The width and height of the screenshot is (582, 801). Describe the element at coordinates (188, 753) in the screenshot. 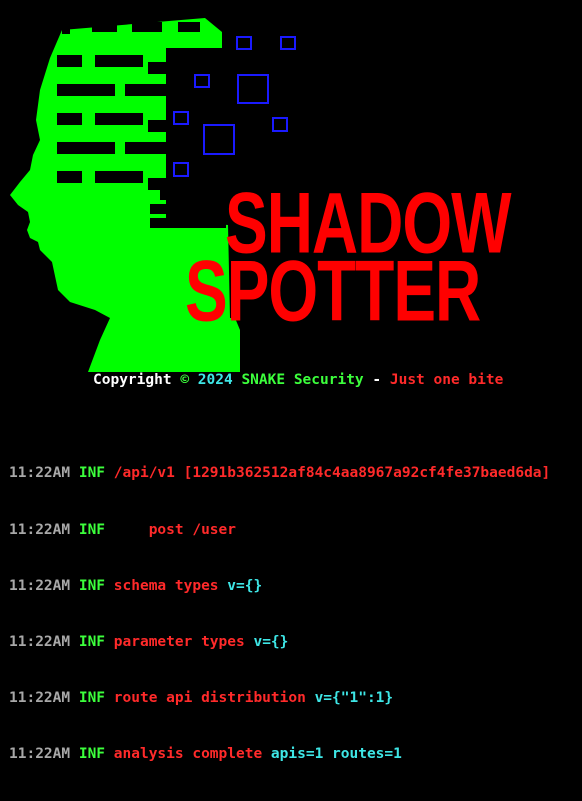

I see `log-message: analysis complete` at that location.